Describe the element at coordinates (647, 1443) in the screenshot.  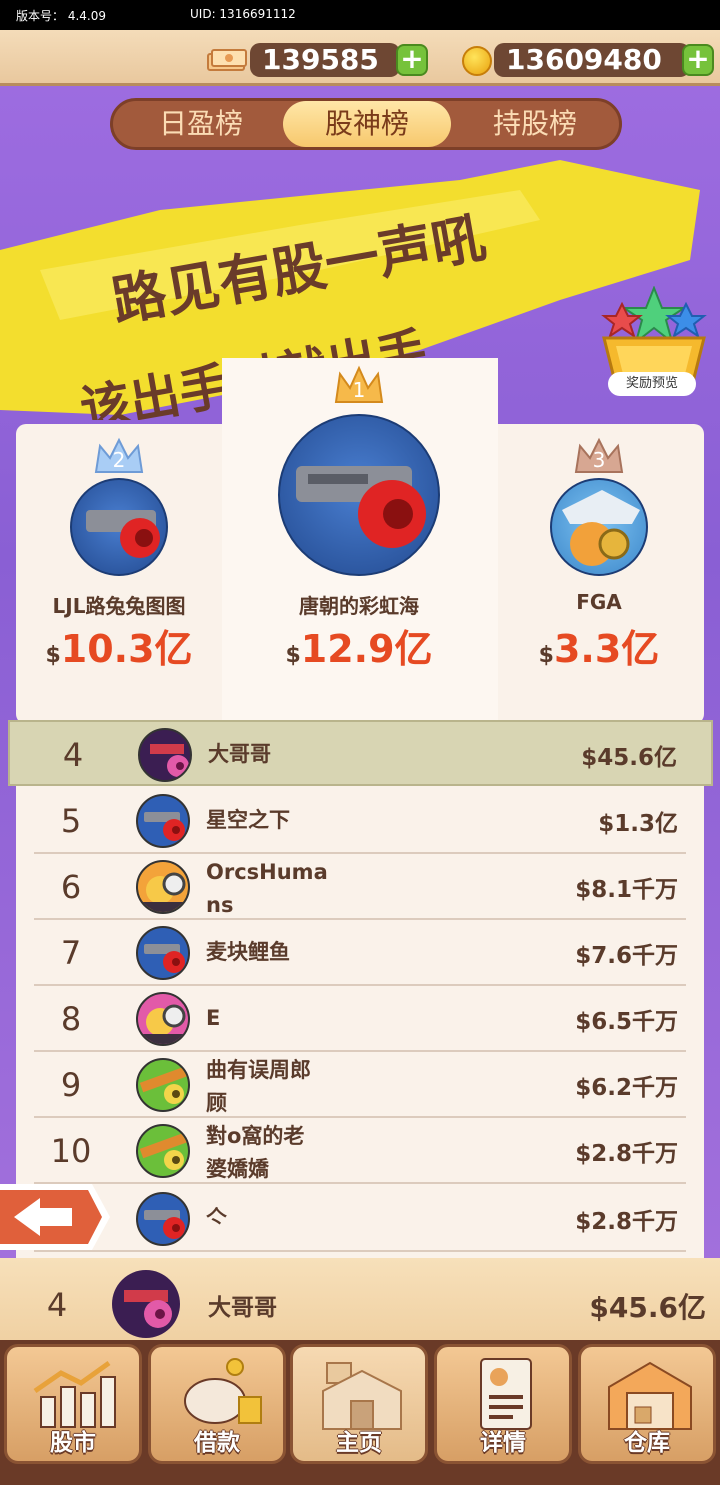
I see `nav-label: 仓库` at that location.